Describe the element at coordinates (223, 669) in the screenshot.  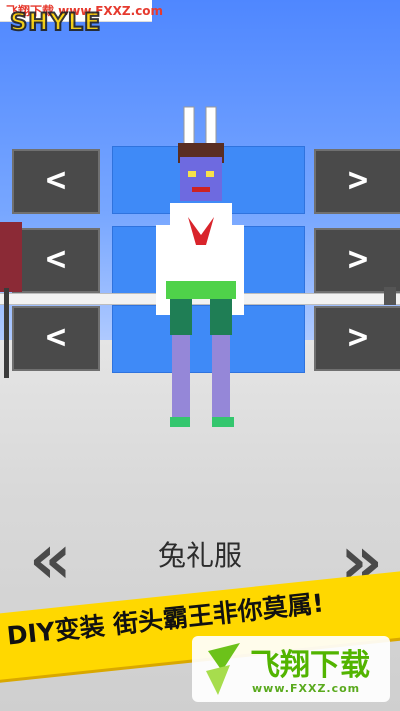
I see `logo-icon` at that location.